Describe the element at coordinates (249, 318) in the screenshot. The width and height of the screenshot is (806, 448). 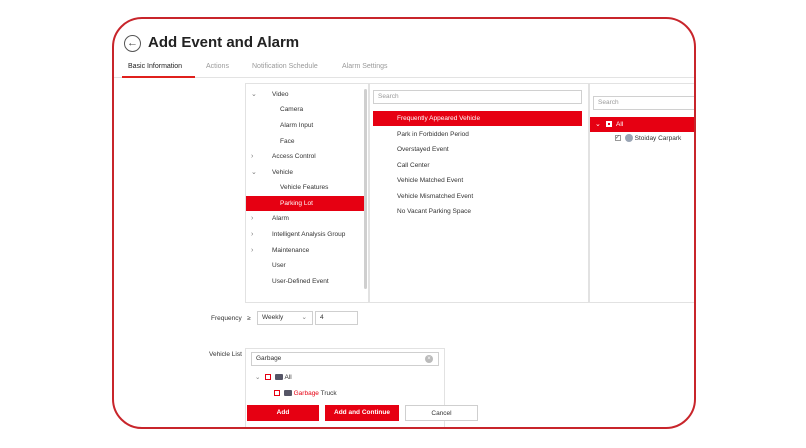
I see `frequency-operator: ≥` at that location.